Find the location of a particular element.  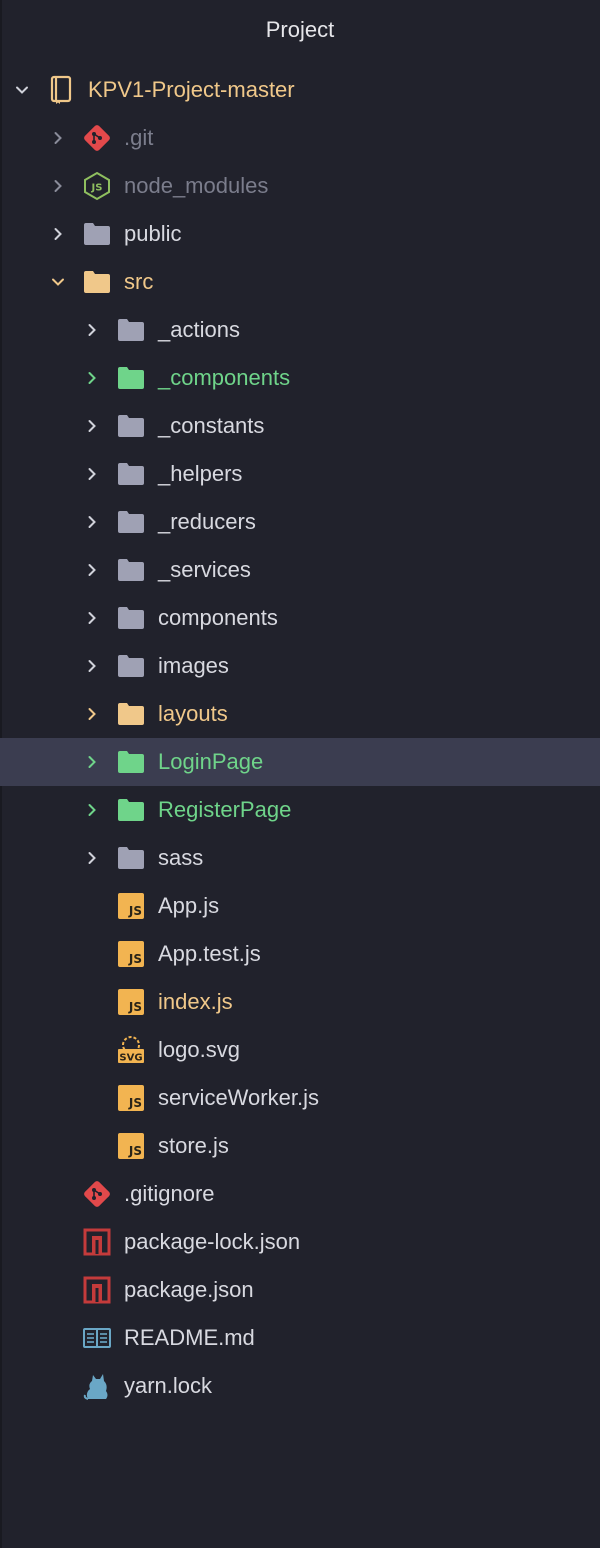

yarn-cat-icon is located at coordinates (97, 1386).